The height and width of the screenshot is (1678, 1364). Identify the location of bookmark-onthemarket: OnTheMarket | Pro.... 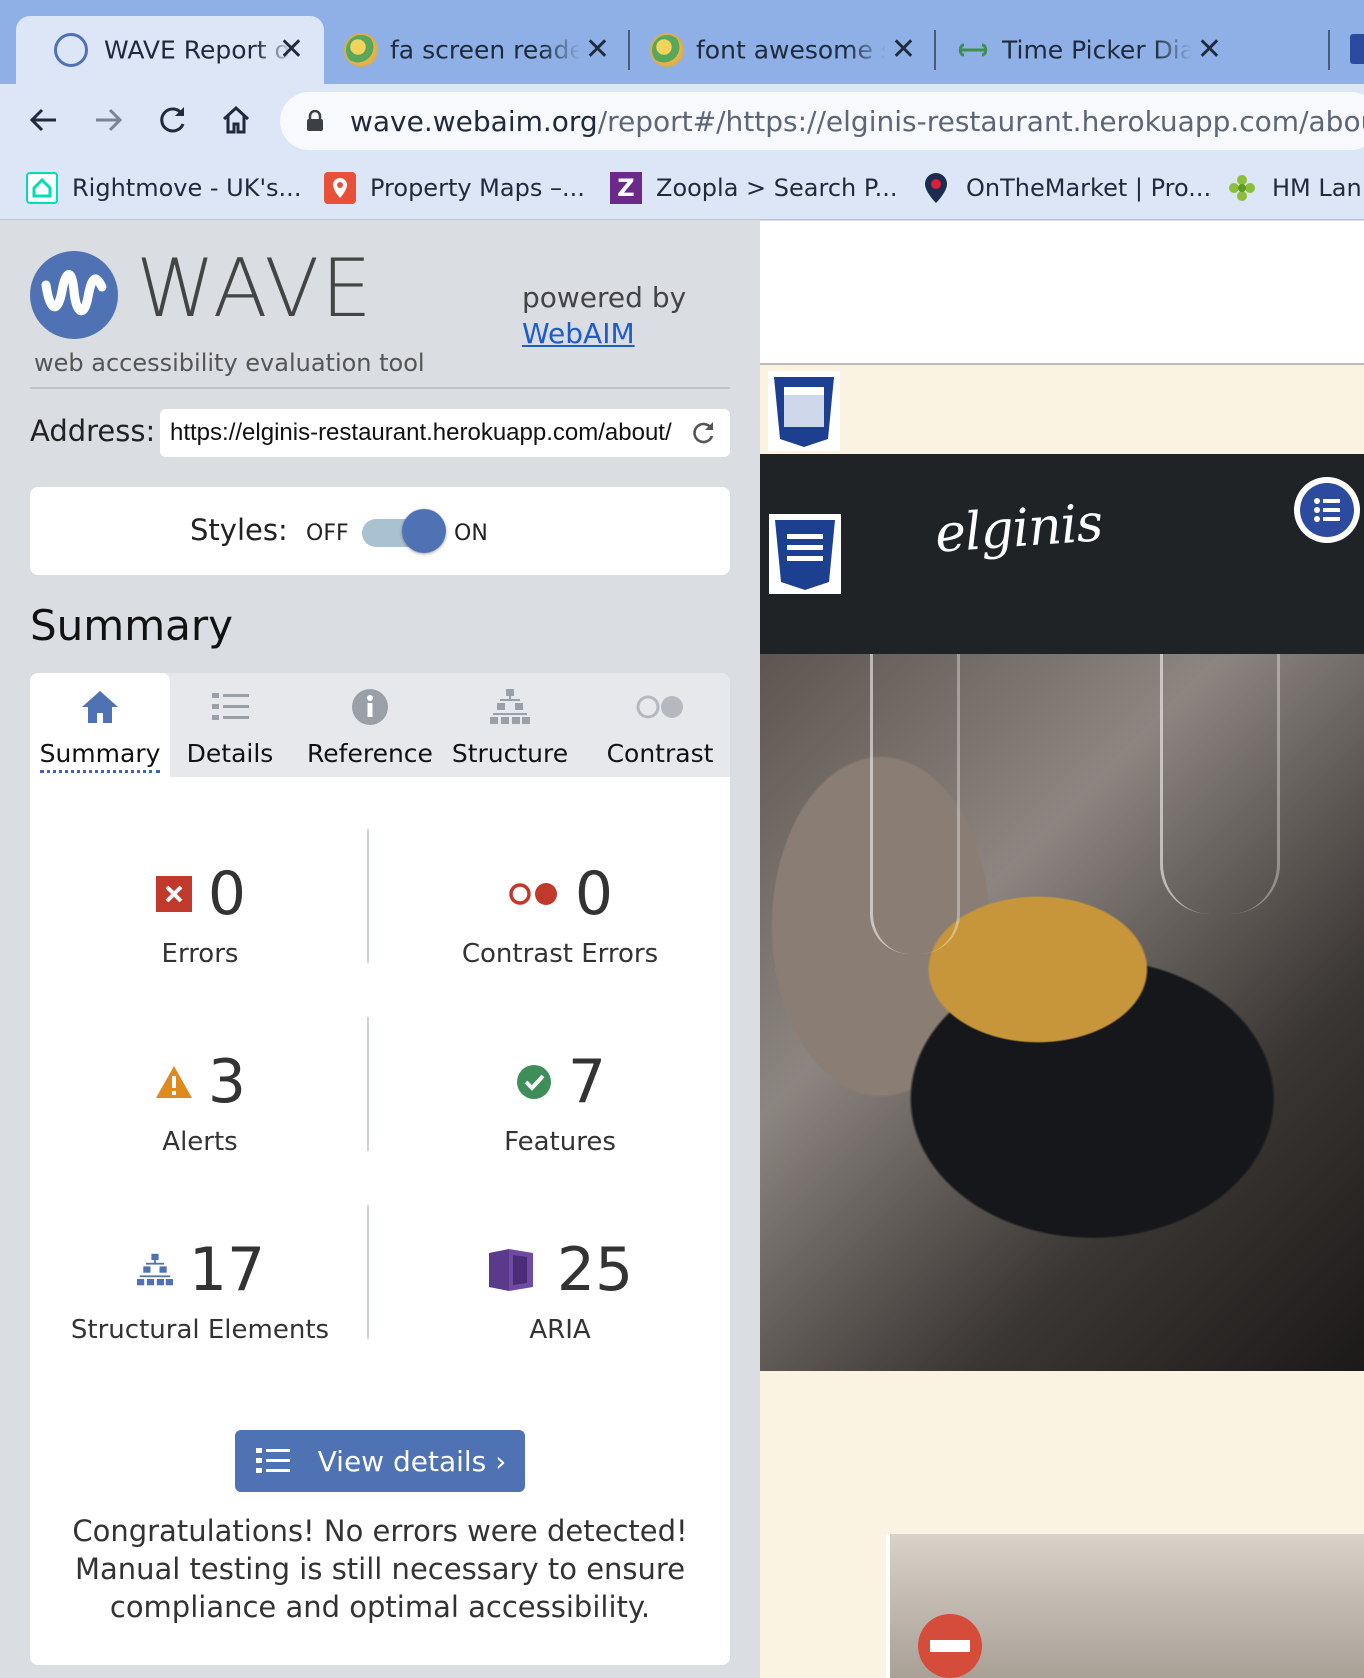
(1065, 188).